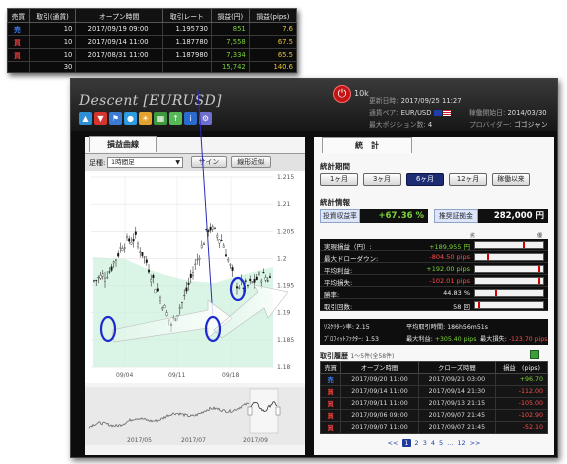  I want to click on position-row: 売 10 2017/09/19 09:00 1.195730 851 7.6, so click(152, 29).